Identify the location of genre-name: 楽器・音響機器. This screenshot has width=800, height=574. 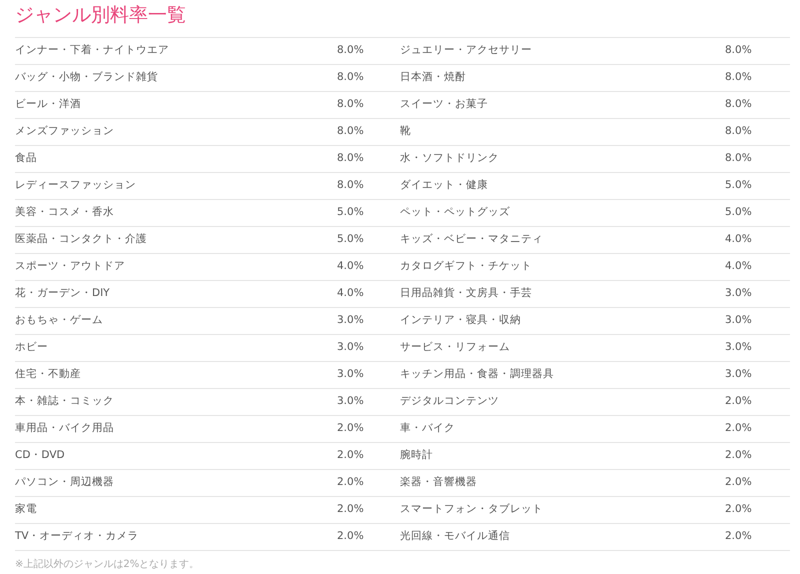
(438, 482).